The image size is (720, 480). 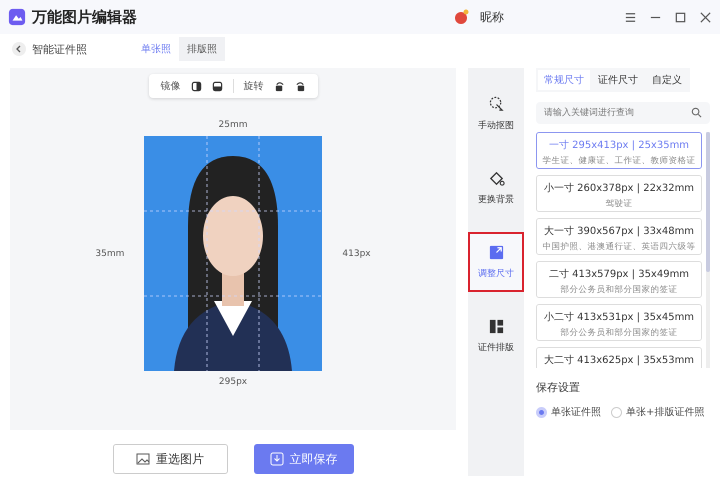 What do you see at coordinates (619, 317) in the screenshot?
I see `size-title: 小二寸 413x531px | 35x45mm` at bounding box center [619, 317].